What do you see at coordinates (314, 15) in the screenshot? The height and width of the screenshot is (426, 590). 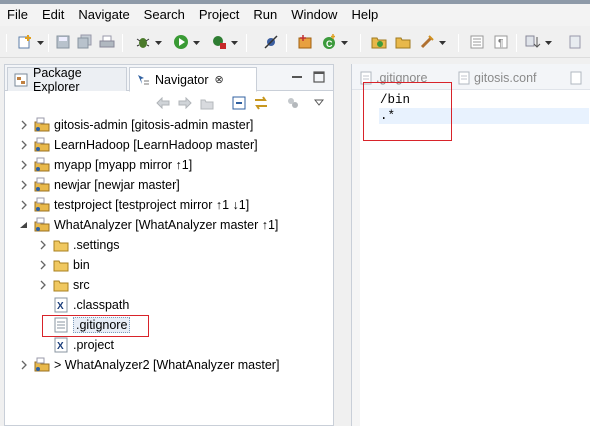 I see `menu-window: Window` at bounding box center [314, 15].